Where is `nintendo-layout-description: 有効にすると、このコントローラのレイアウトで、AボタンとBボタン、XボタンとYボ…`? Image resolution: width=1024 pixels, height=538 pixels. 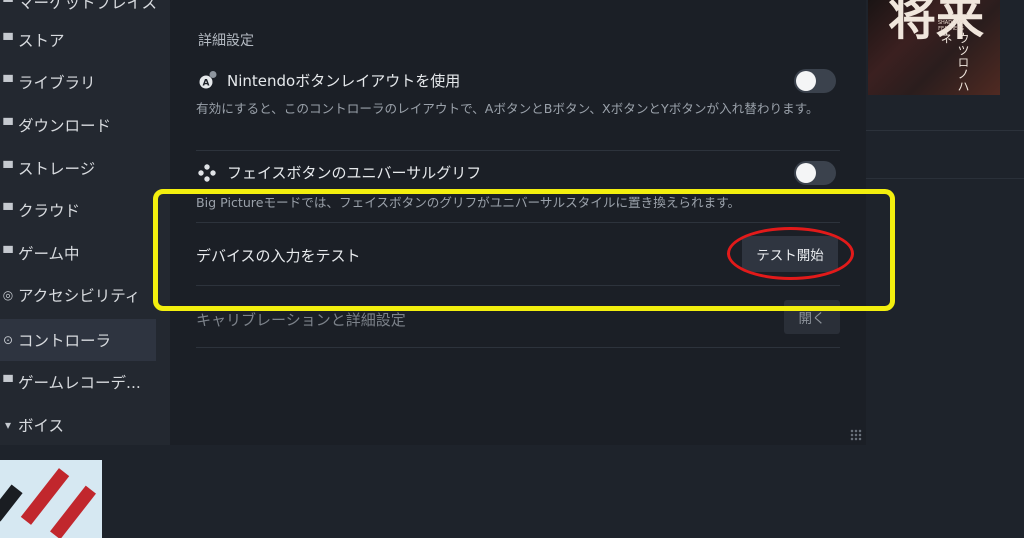
nintendo-layout-description: 有効にすると、このコントローラのレイアウトで、AボタンとBボタン、XボタンとYボ… is located at coordinates (507, 108).